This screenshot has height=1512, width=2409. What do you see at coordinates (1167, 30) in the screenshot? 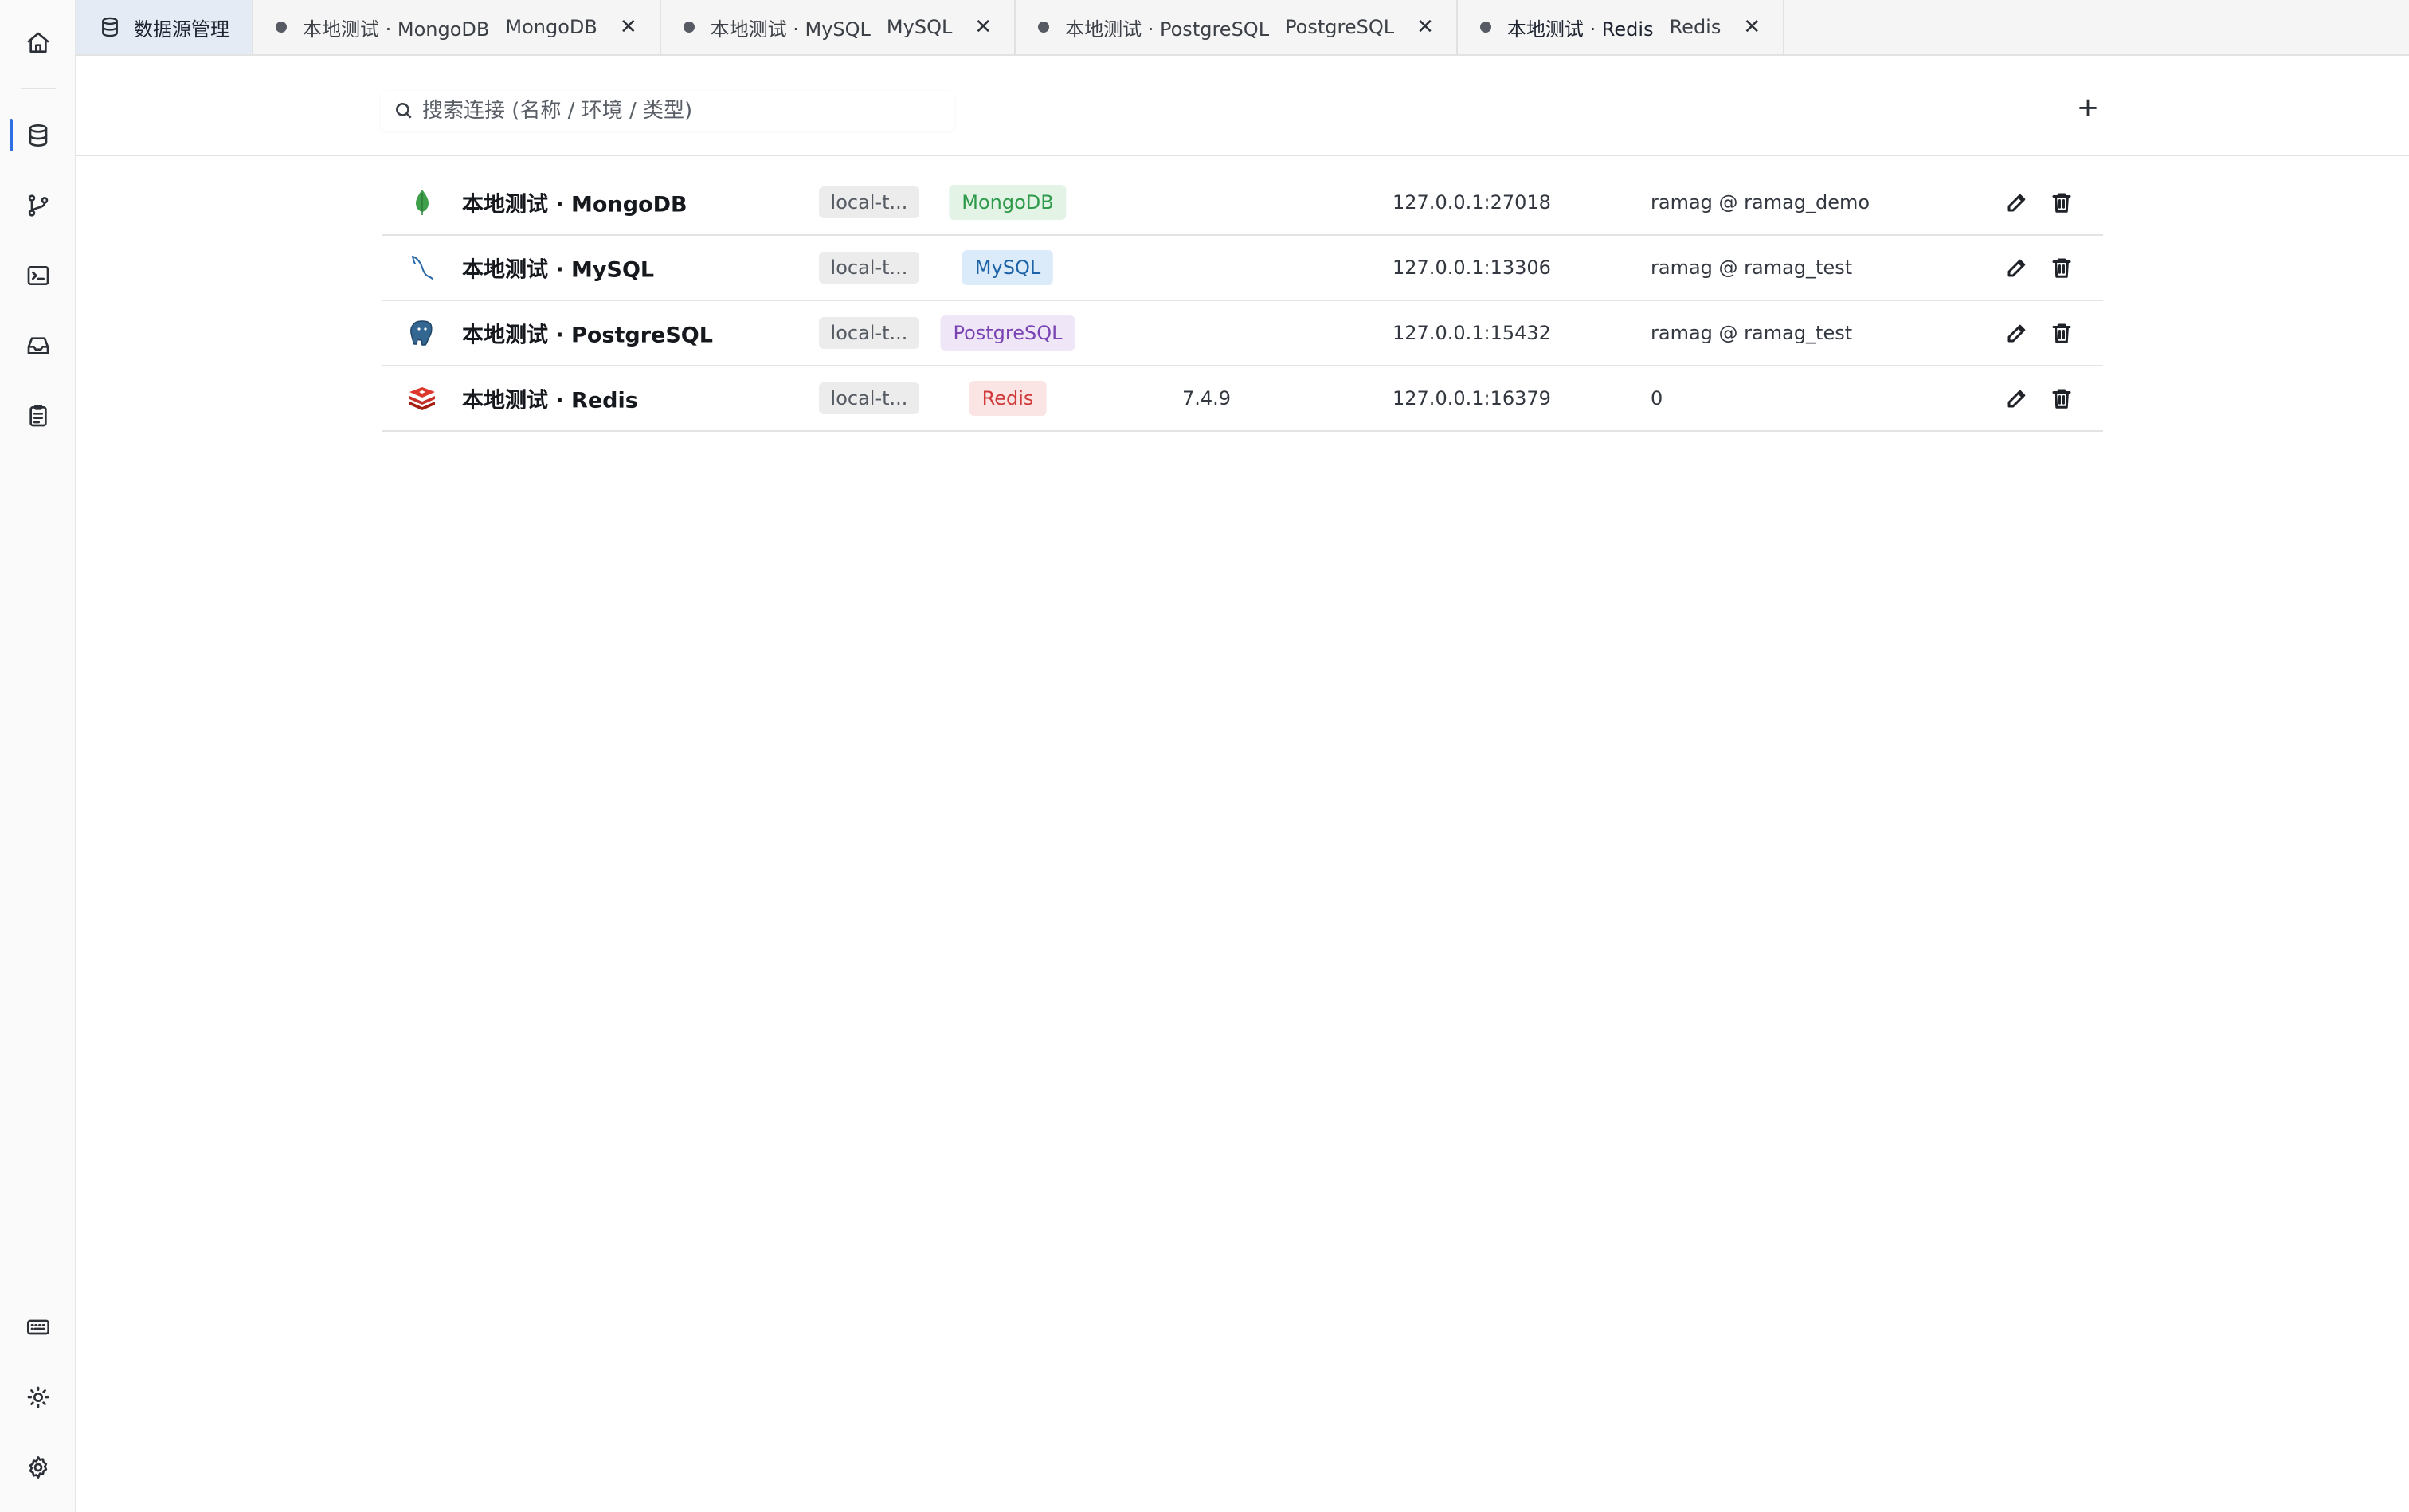
I see `tab-label: 本地测试 · PostgreSQL` at bounding box center [1167, 30].